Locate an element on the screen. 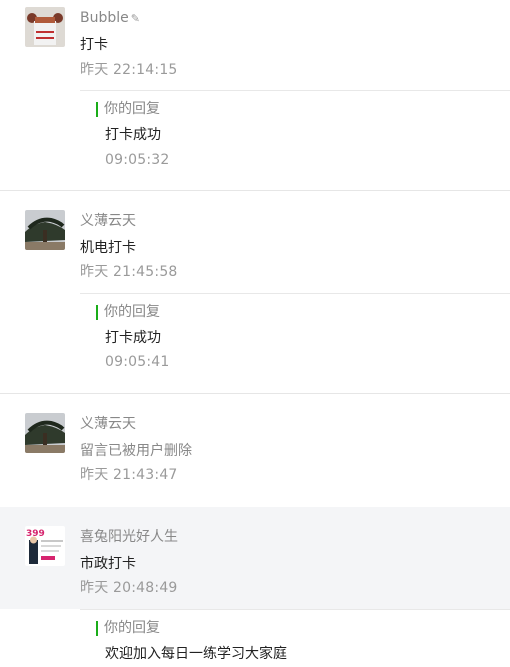 This screenshot has width=510, height=667. comment-content: 市政打卡 is located at coordinates (108, 564).